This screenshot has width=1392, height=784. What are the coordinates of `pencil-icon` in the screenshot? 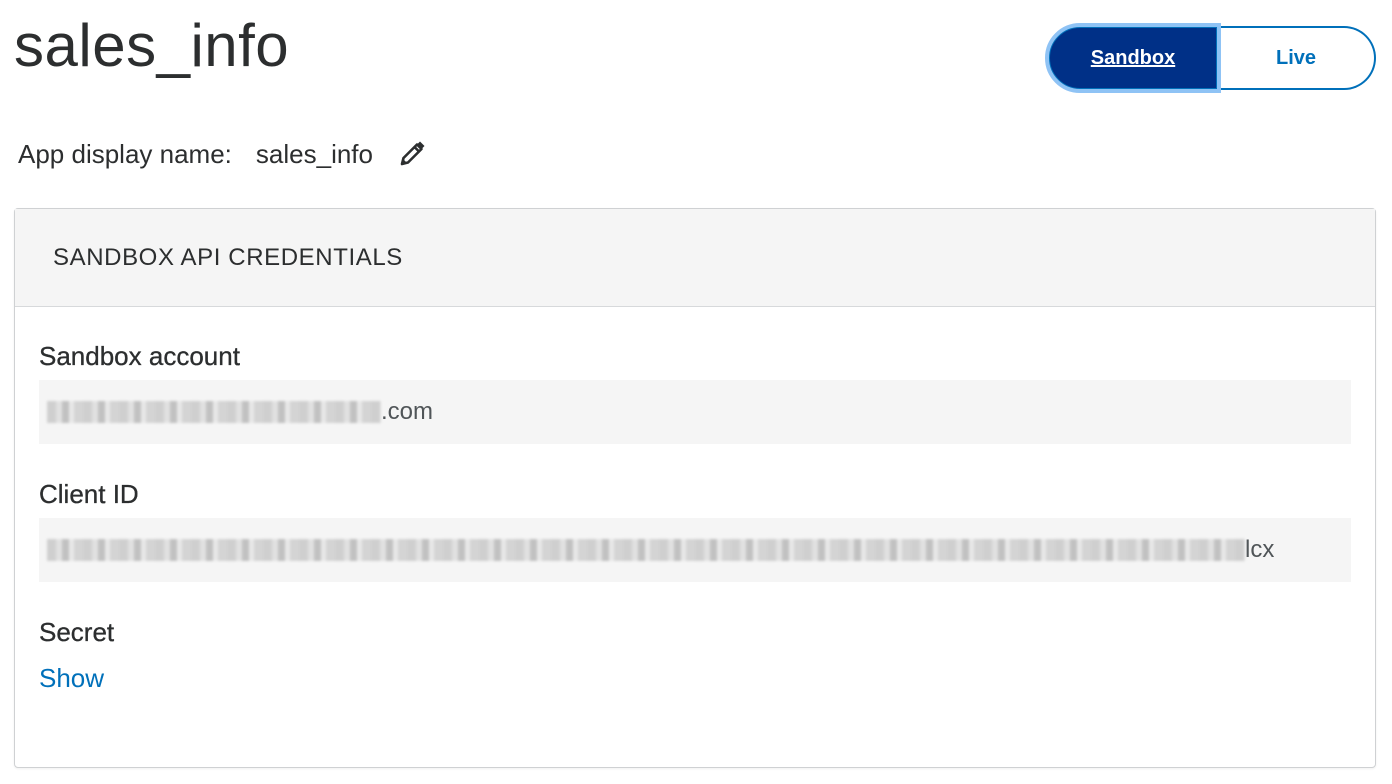 It's located at (412, 154).